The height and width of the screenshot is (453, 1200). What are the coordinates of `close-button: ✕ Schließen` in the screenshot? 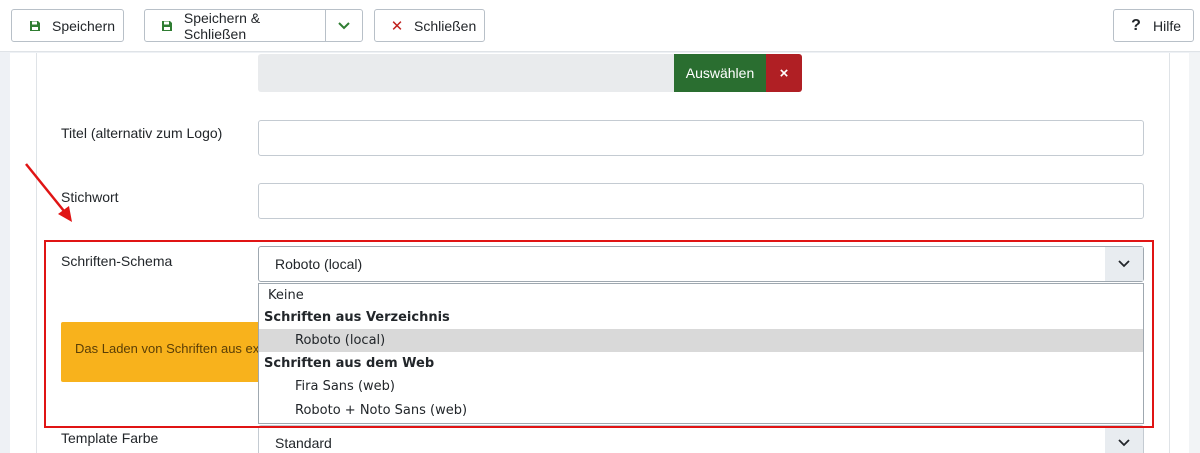 It's located at (429, 25).